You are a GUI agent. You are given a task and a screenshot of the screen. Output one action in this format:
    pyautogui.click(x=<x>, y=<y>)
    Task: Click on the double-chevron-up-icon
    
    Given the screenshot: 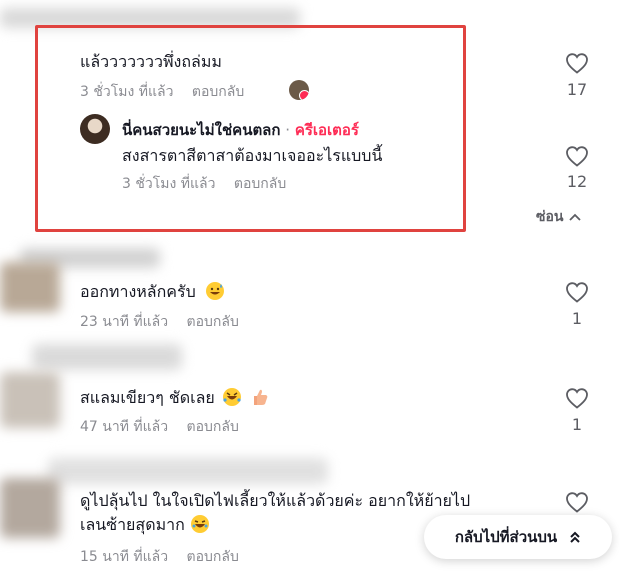 What is the action you would take?
    pyautogui.click(x=575, y=537)
    